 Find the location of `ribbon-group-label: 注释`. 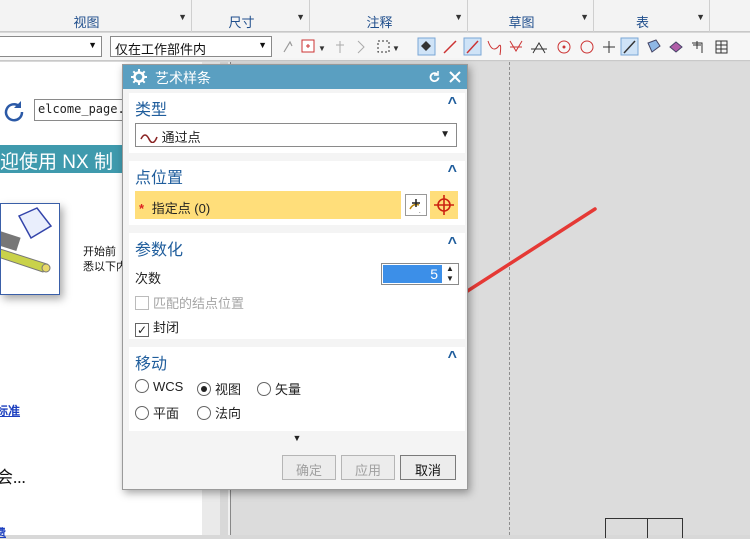

ribbon-group-label: 注释 is located at coordinates (379, 22).